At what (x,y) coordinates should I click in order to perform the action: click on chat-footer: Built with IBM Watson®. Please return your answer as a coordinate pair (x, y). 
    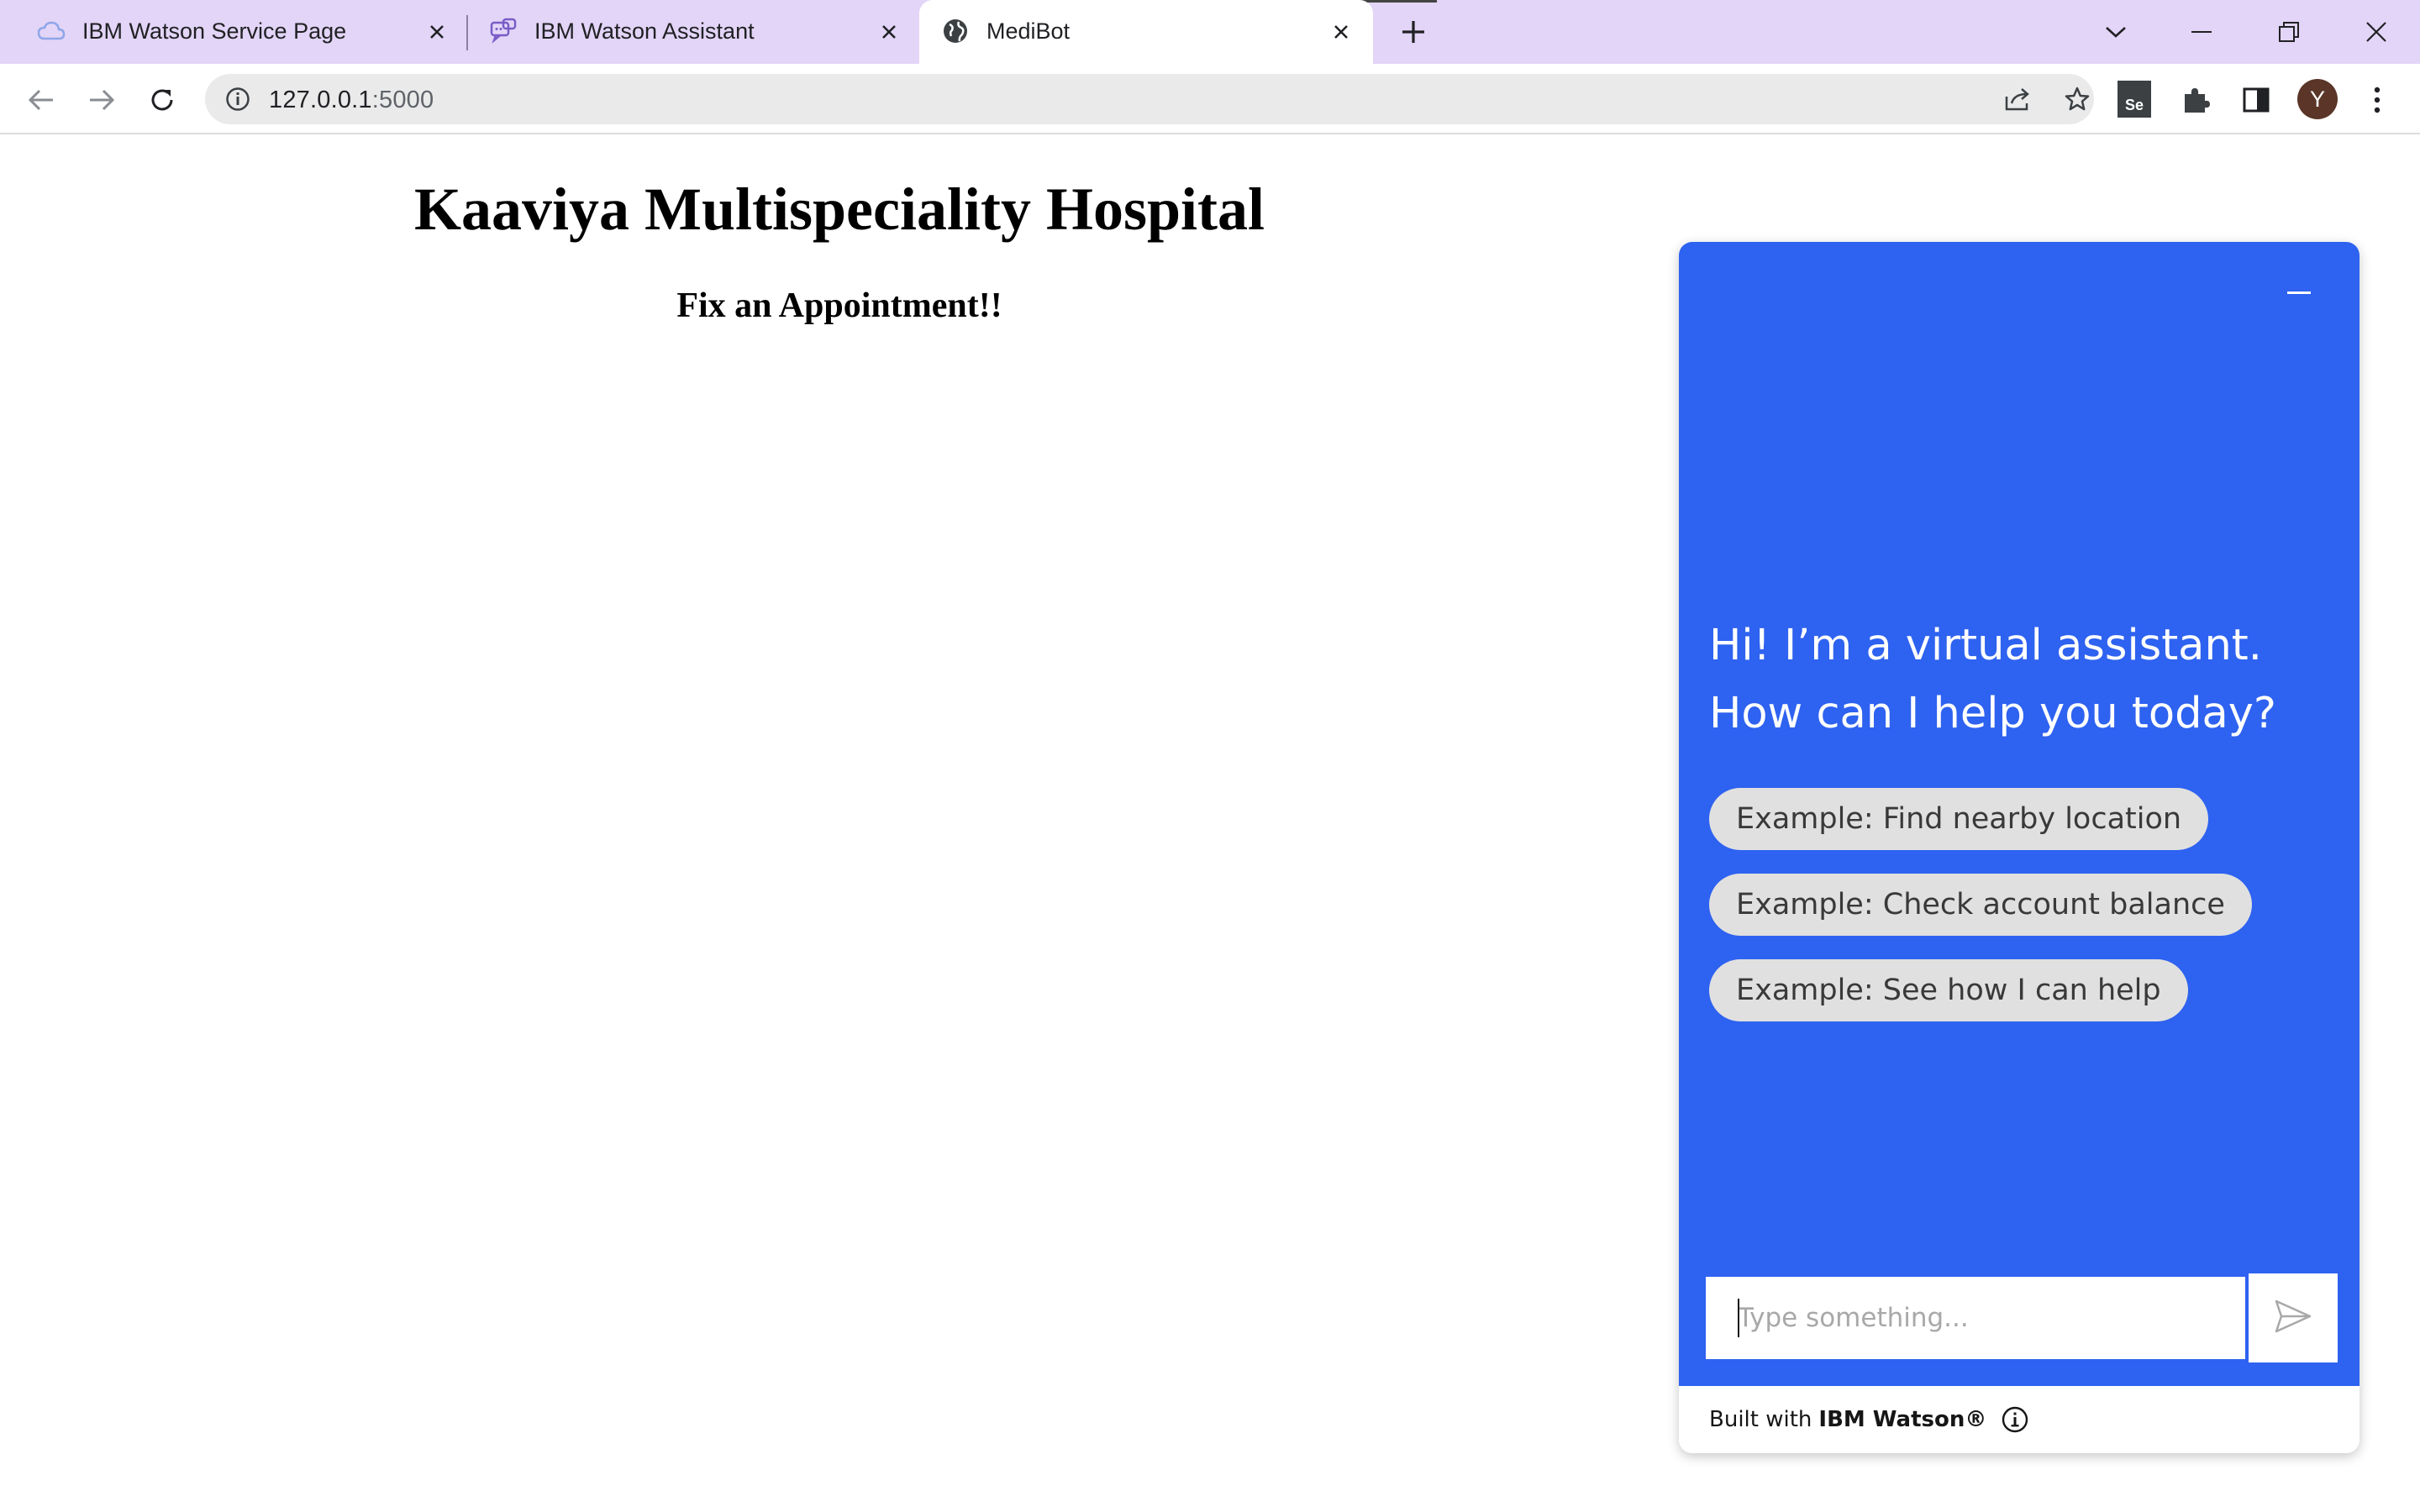
    Looking at the image, I should click on (2020, 1419).